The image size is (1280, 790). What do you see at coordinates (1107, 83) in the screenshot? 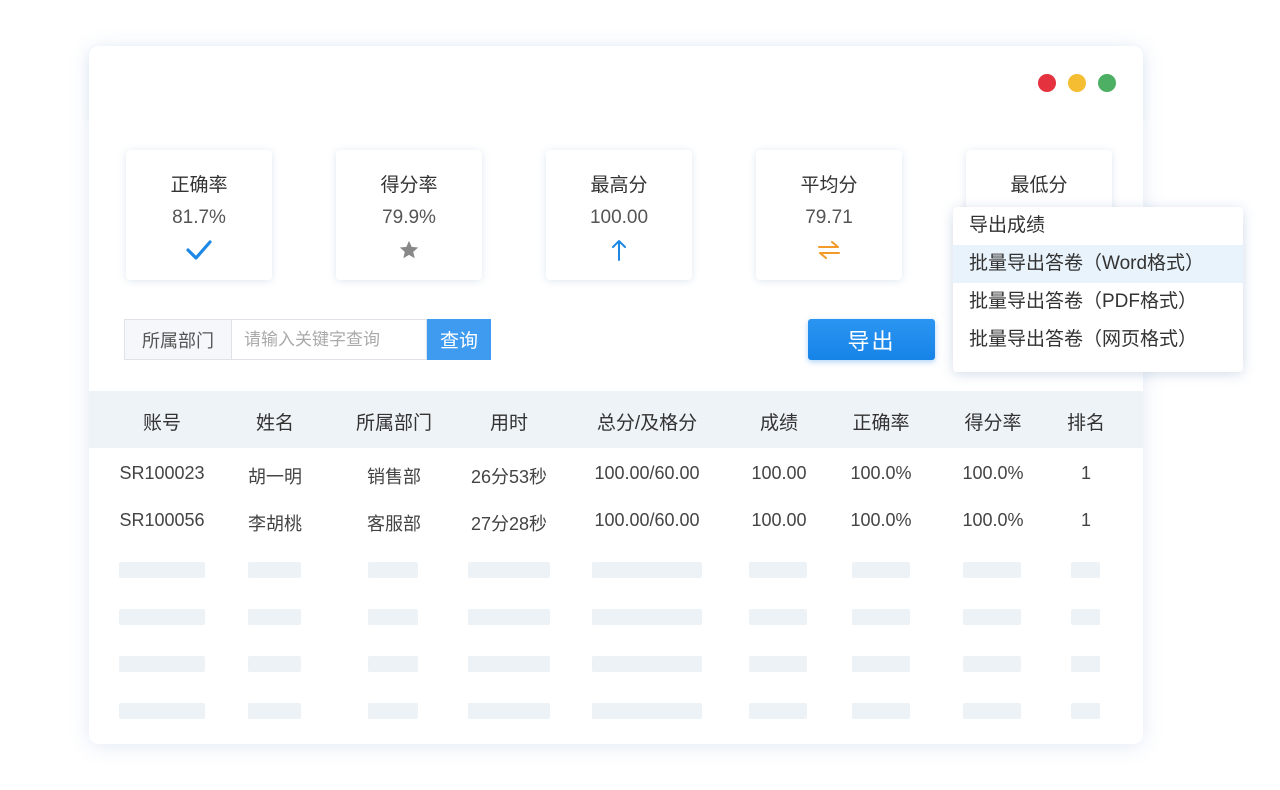
I see `maximize-button` at bounding box center [1107, 83].